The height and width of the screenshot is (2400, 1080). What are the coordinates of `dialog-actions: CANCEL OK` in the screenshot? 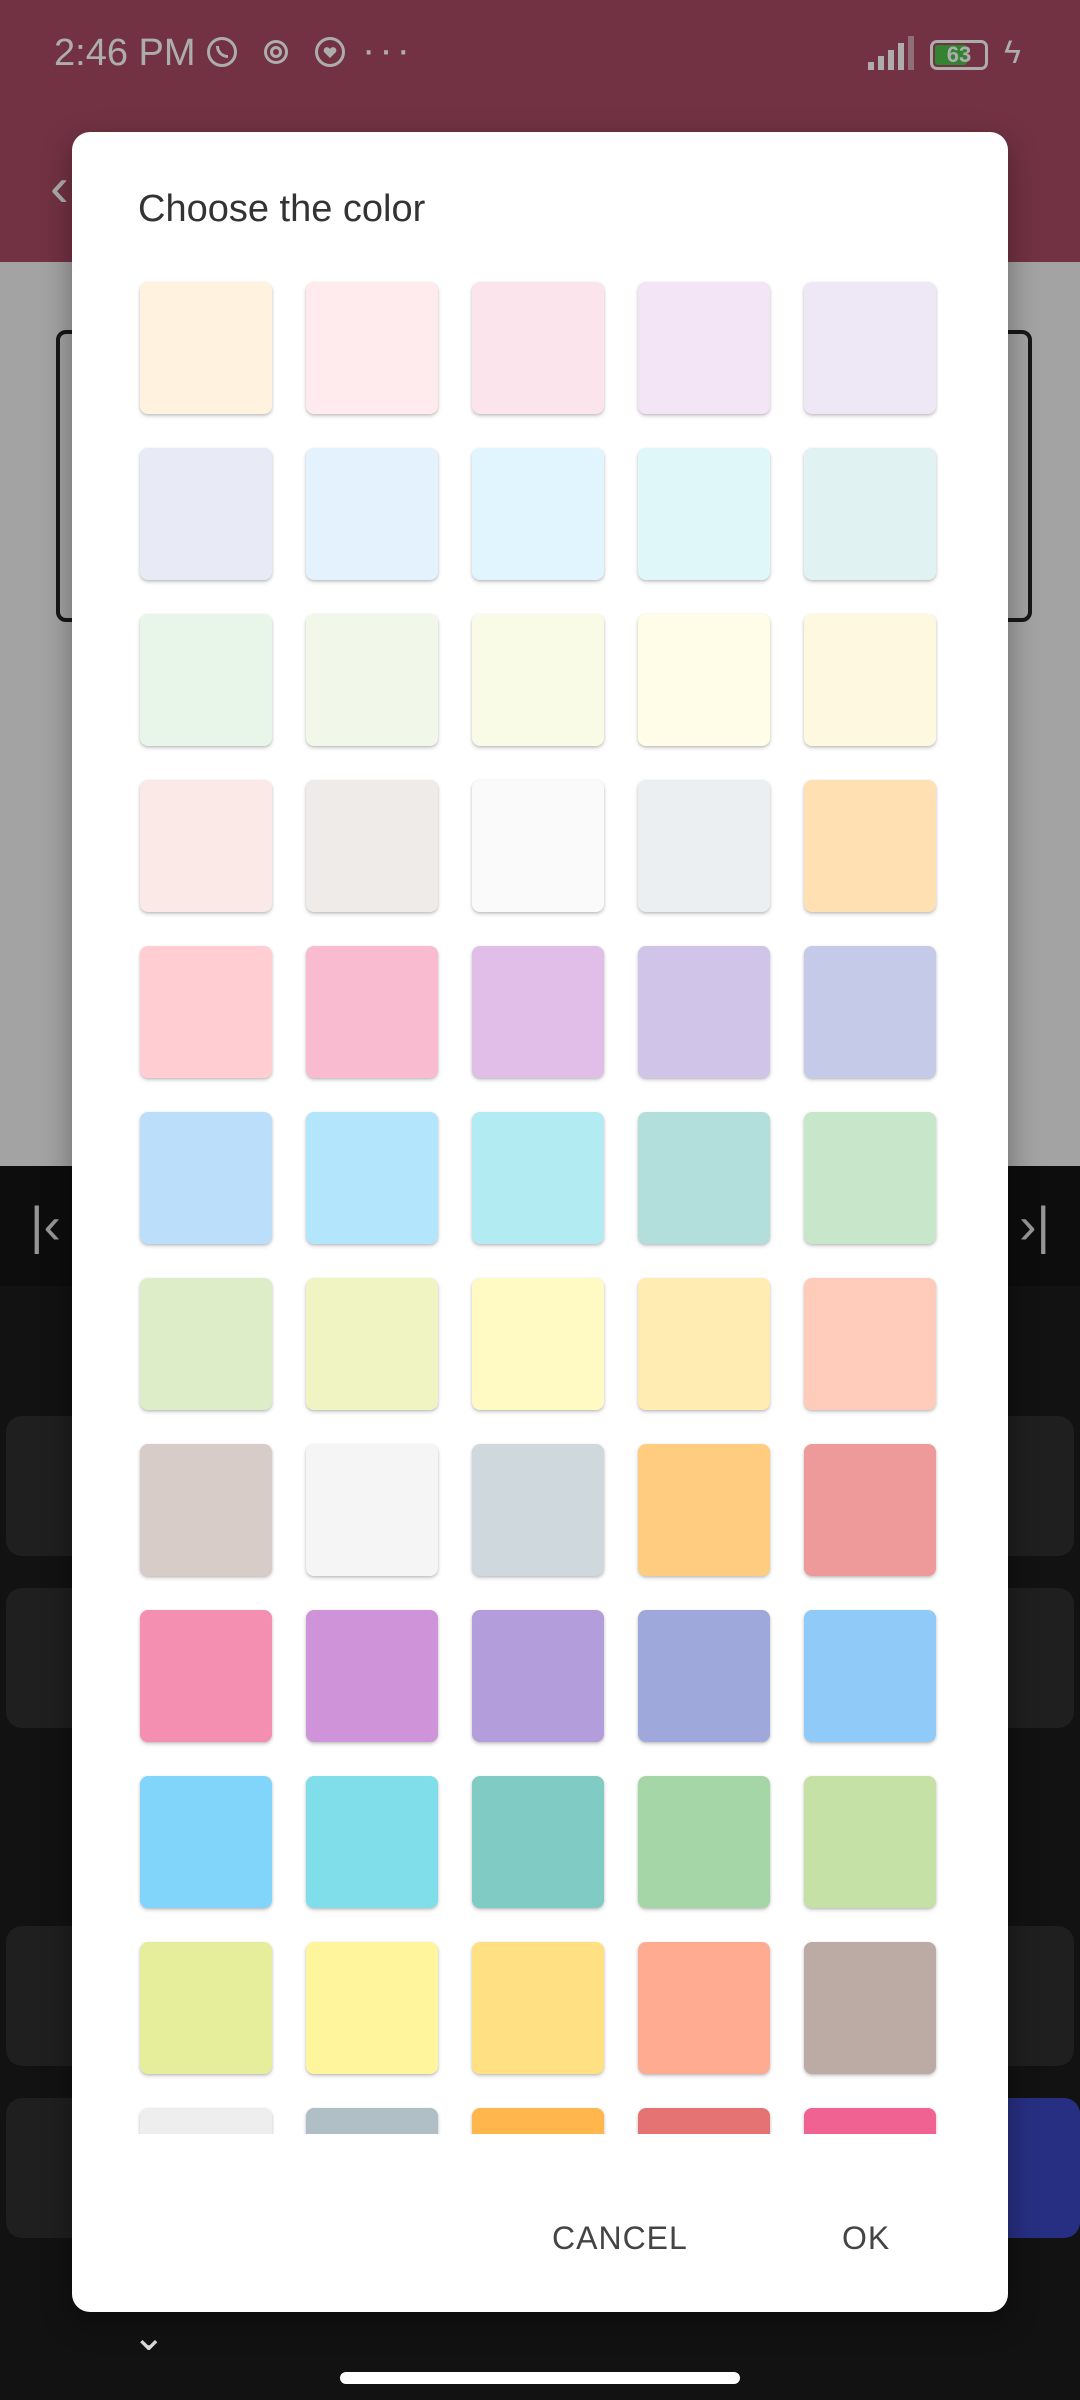 It's located at (540, 2242).